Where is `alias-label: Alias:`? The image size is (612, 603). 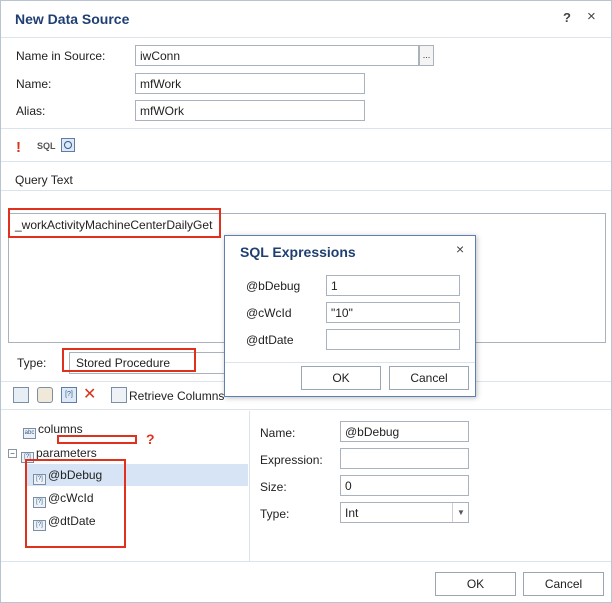 alias-label: Alias: is located at coordinates (31, 111).